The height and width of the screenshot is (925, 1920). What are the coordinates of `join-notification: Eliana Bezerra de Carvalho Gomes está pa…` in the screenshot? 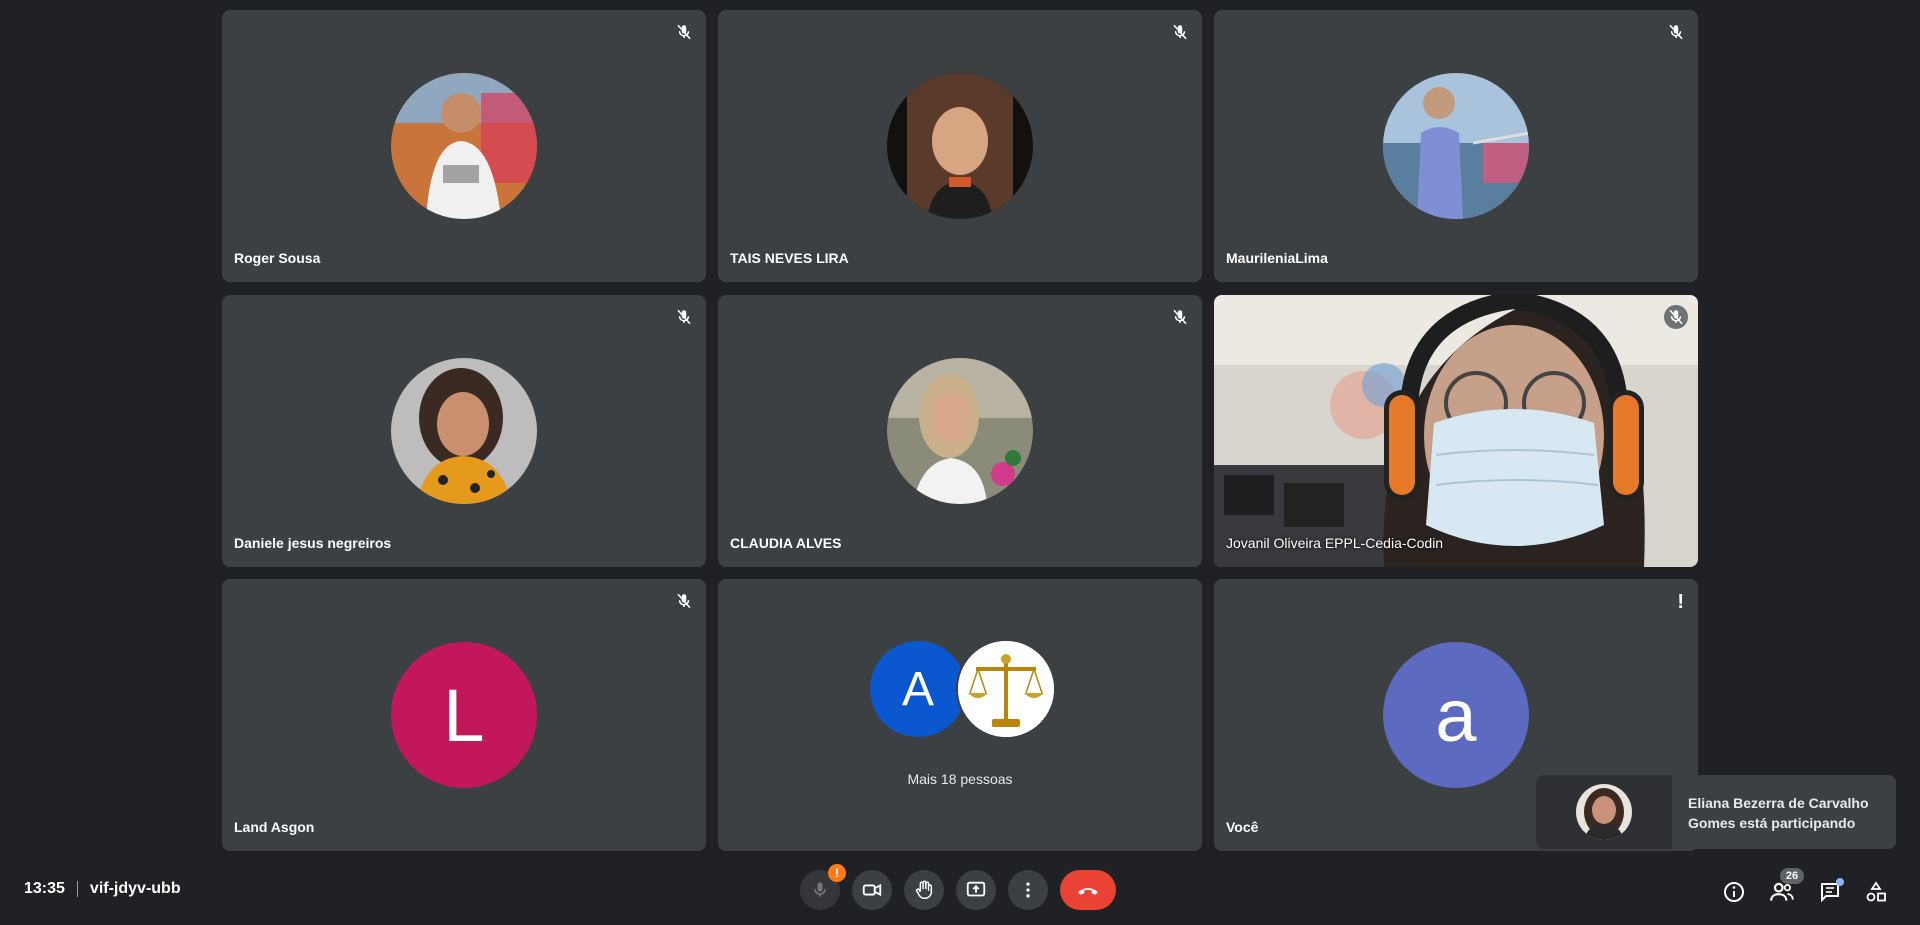 It's located at (1716, 812).